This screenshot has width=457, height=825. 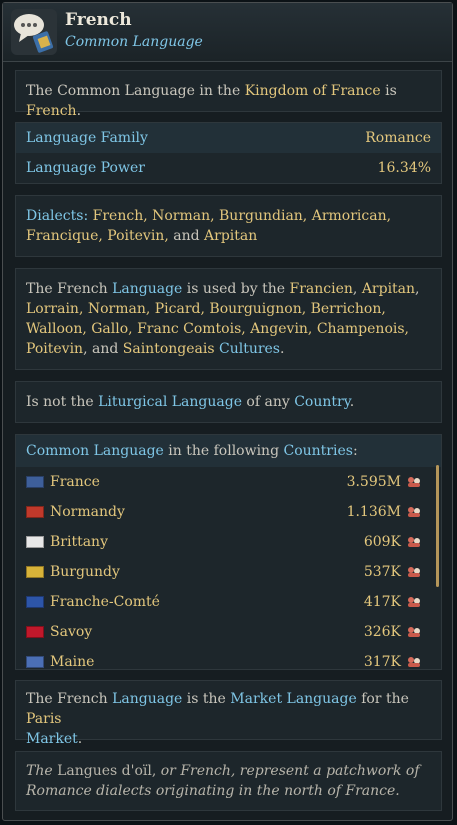 What do you see at coordinates (85, 168) in the screenshot?
I see `language-power-label: Language Power` at bounding box center [85, 168].